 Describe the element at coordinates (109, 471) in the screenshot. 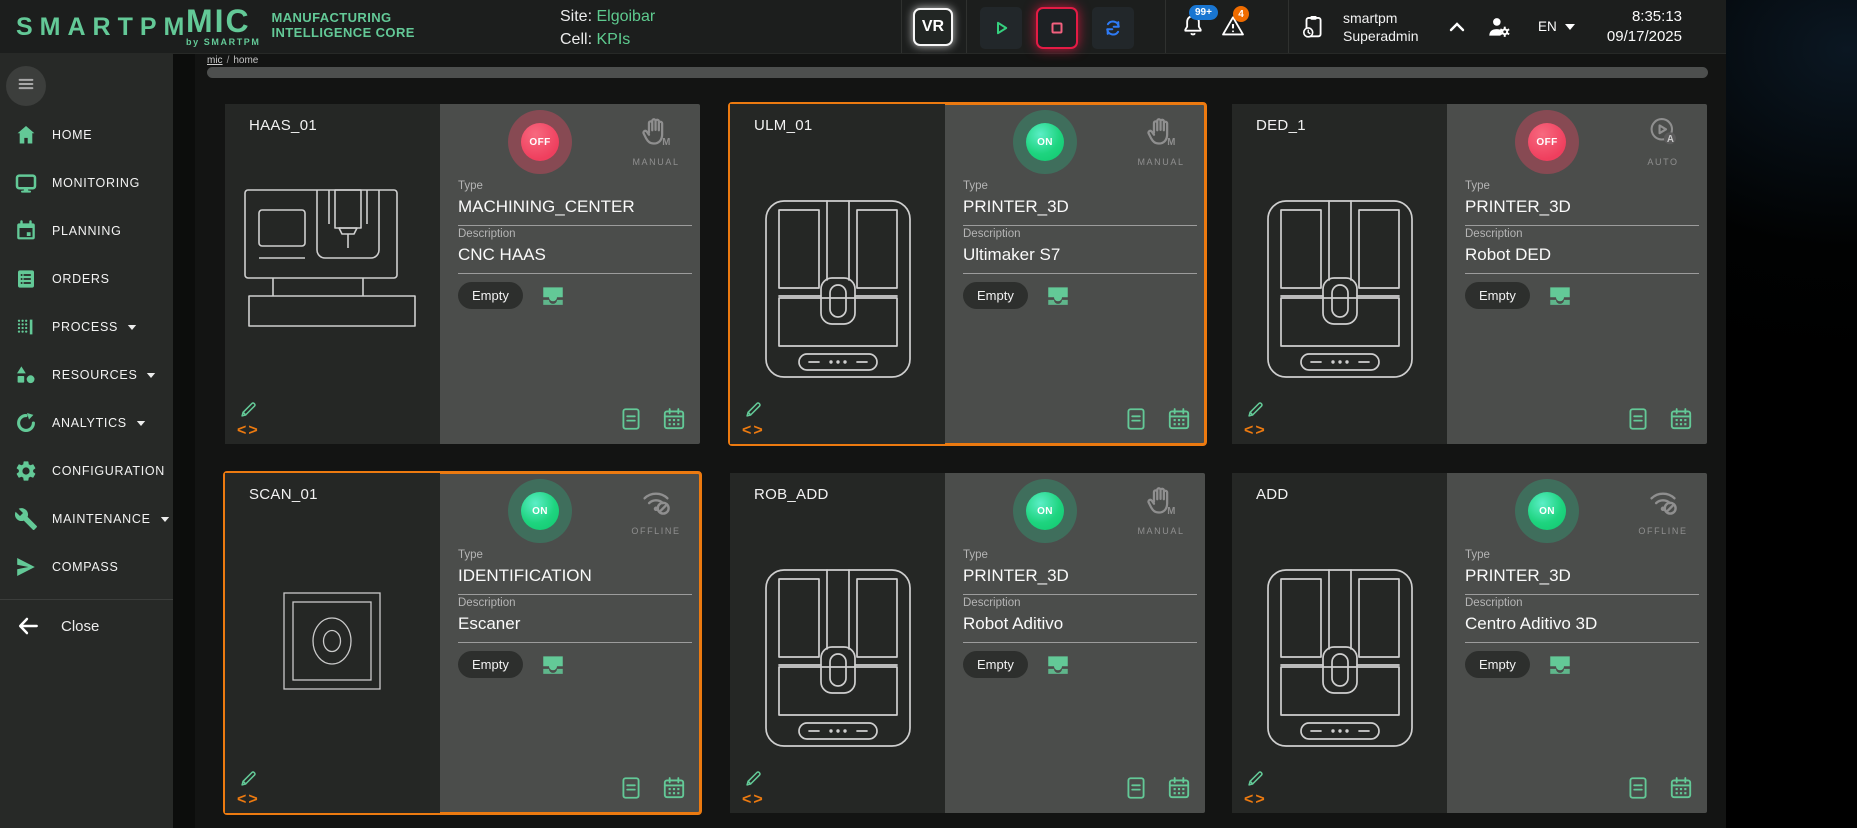

I see `sidebar-item-label: CONFIGURATION` at that location.